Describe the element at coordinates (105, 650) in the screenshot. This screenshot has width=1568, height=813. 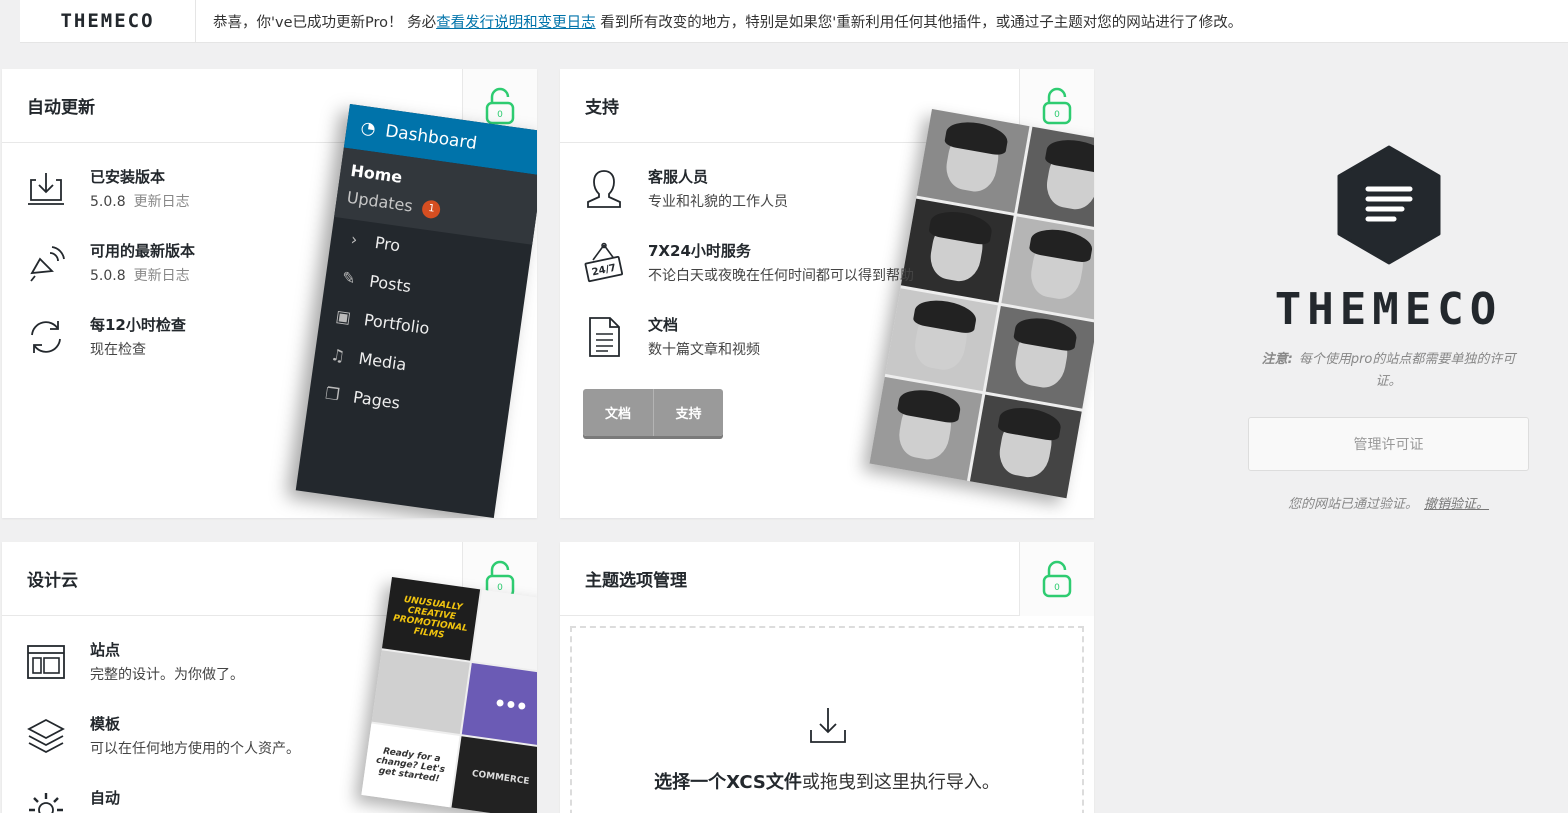
I see `row-title: 站点` at that location.